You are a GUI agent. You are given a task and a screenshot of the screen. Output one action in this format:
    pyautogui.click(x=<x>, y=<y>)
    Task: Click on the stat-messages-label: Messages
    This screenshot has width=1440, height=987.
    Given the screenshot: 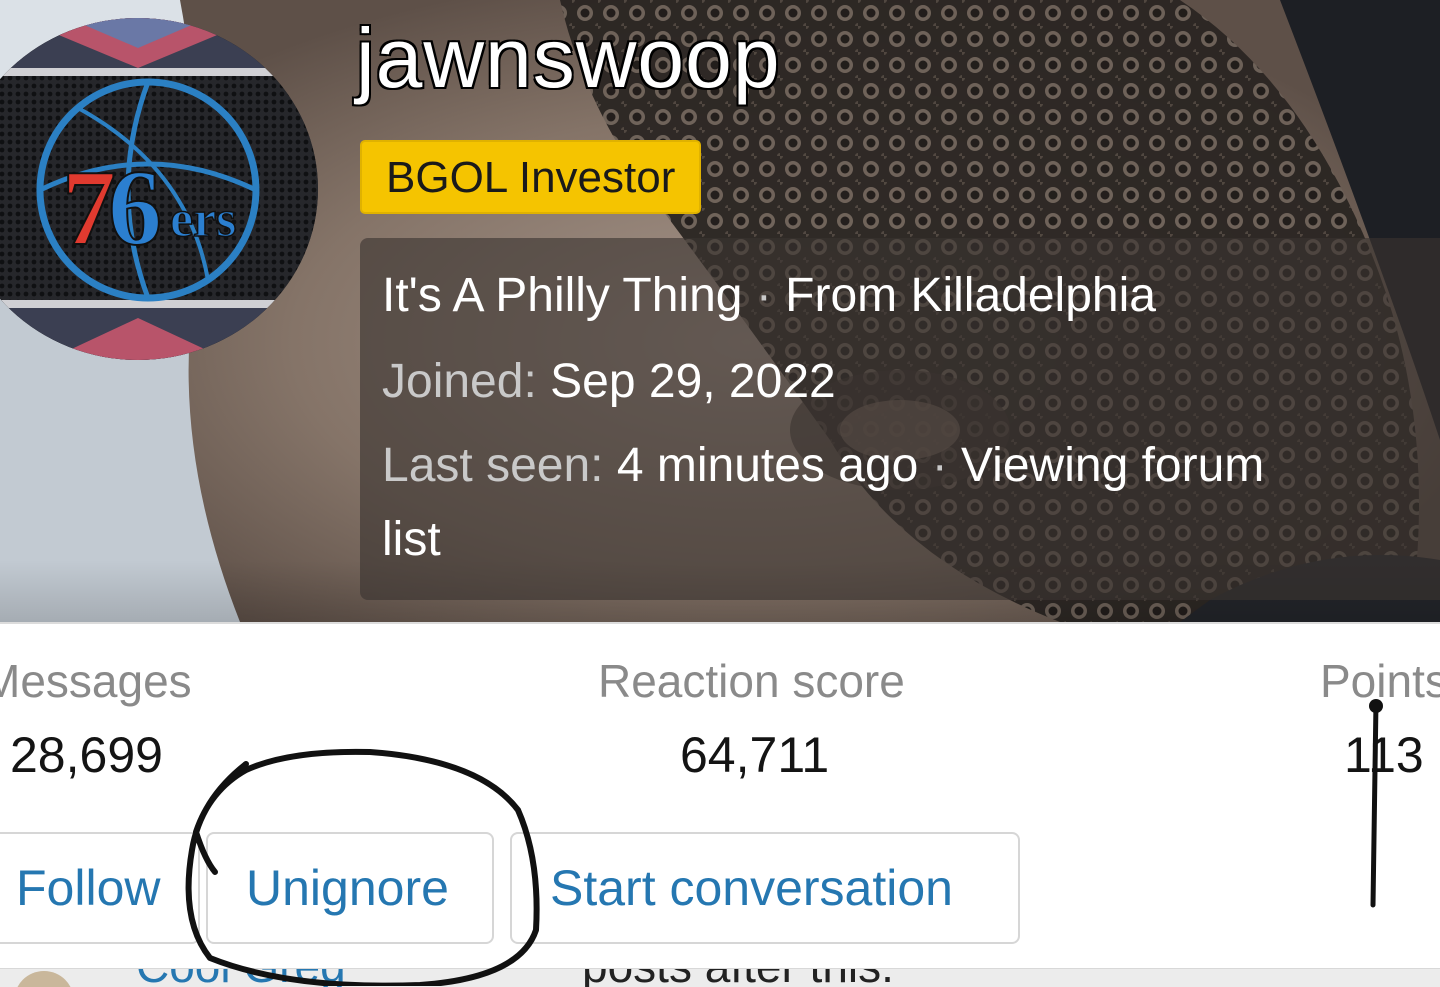 What is the action you would take?
    pyautogui.click(x=96, y=681)
    